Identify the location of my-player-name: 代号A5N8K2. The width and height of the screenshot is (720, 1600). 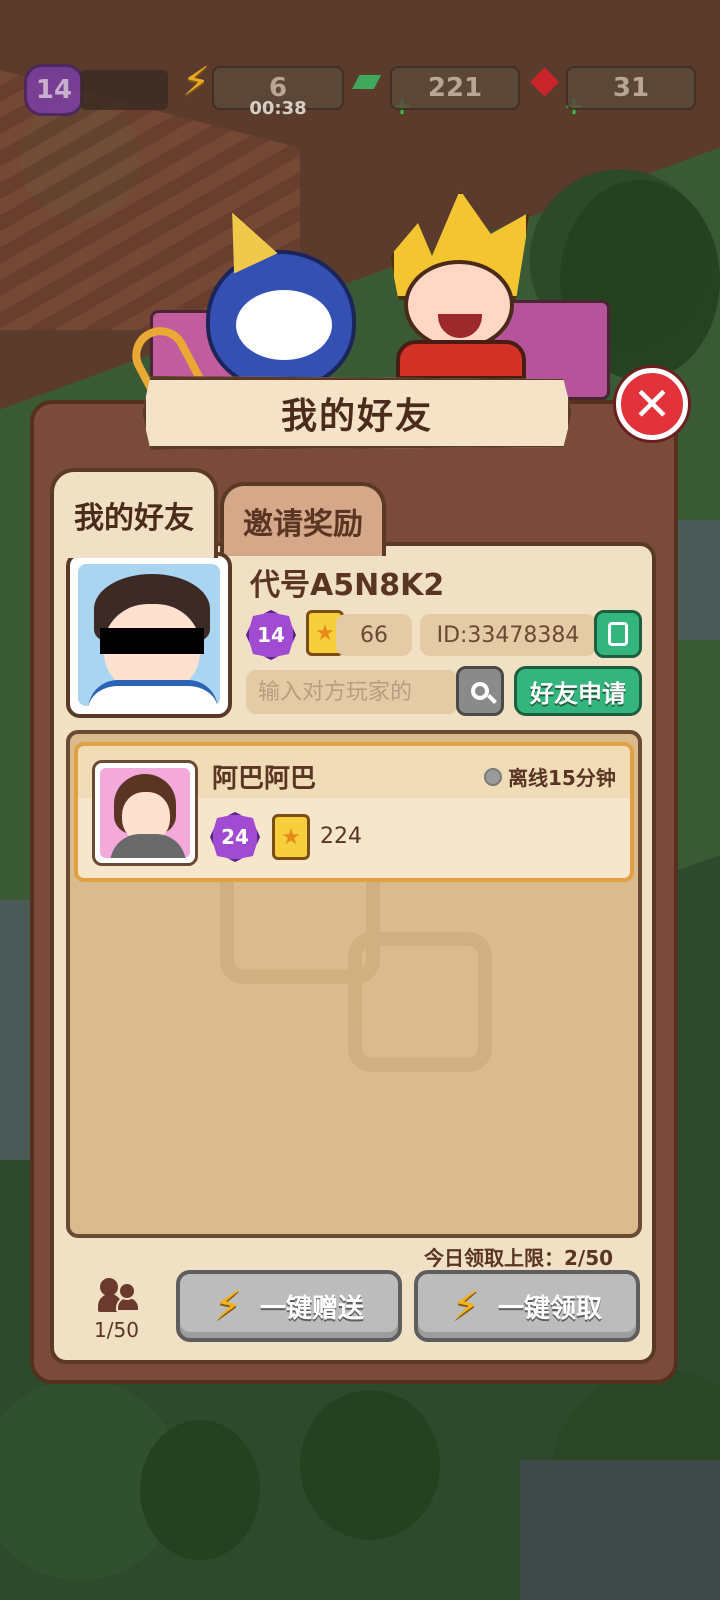
(347, 585).